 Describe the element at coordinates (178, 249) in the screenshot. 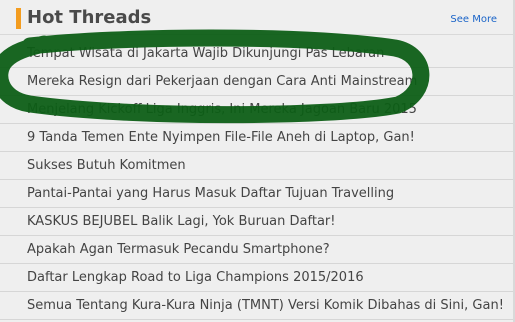

I see `thread-link: Apakah Agan Termasuk Pecandu Smartphone?` at that location.